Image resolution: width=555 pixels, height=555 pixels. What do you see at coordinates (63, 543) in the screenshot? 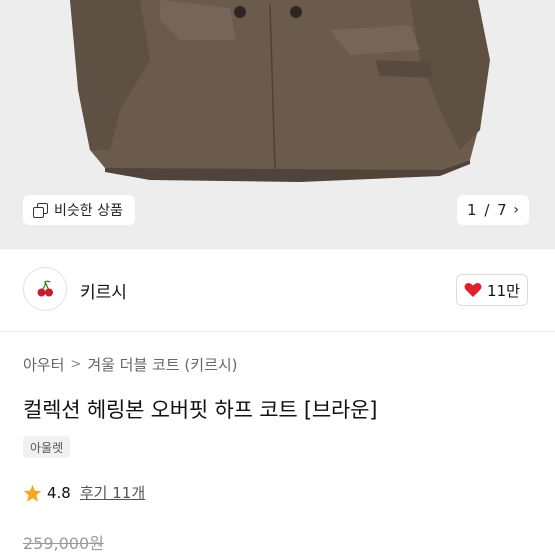
I see `original-price: 259,000원` at bounding box center [63, 543].